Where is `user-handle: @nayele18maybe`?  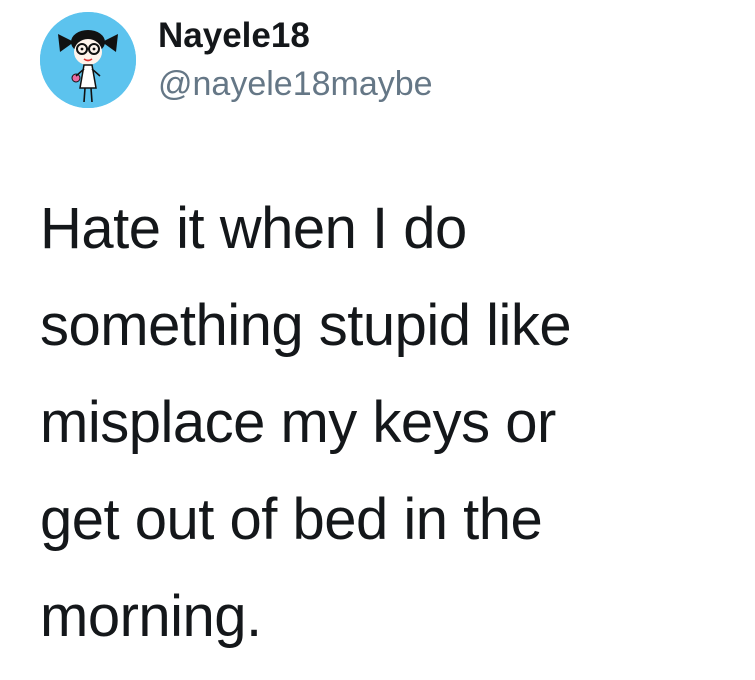
user-handle: @nayele18maybe is located at coordinates (295, 84).